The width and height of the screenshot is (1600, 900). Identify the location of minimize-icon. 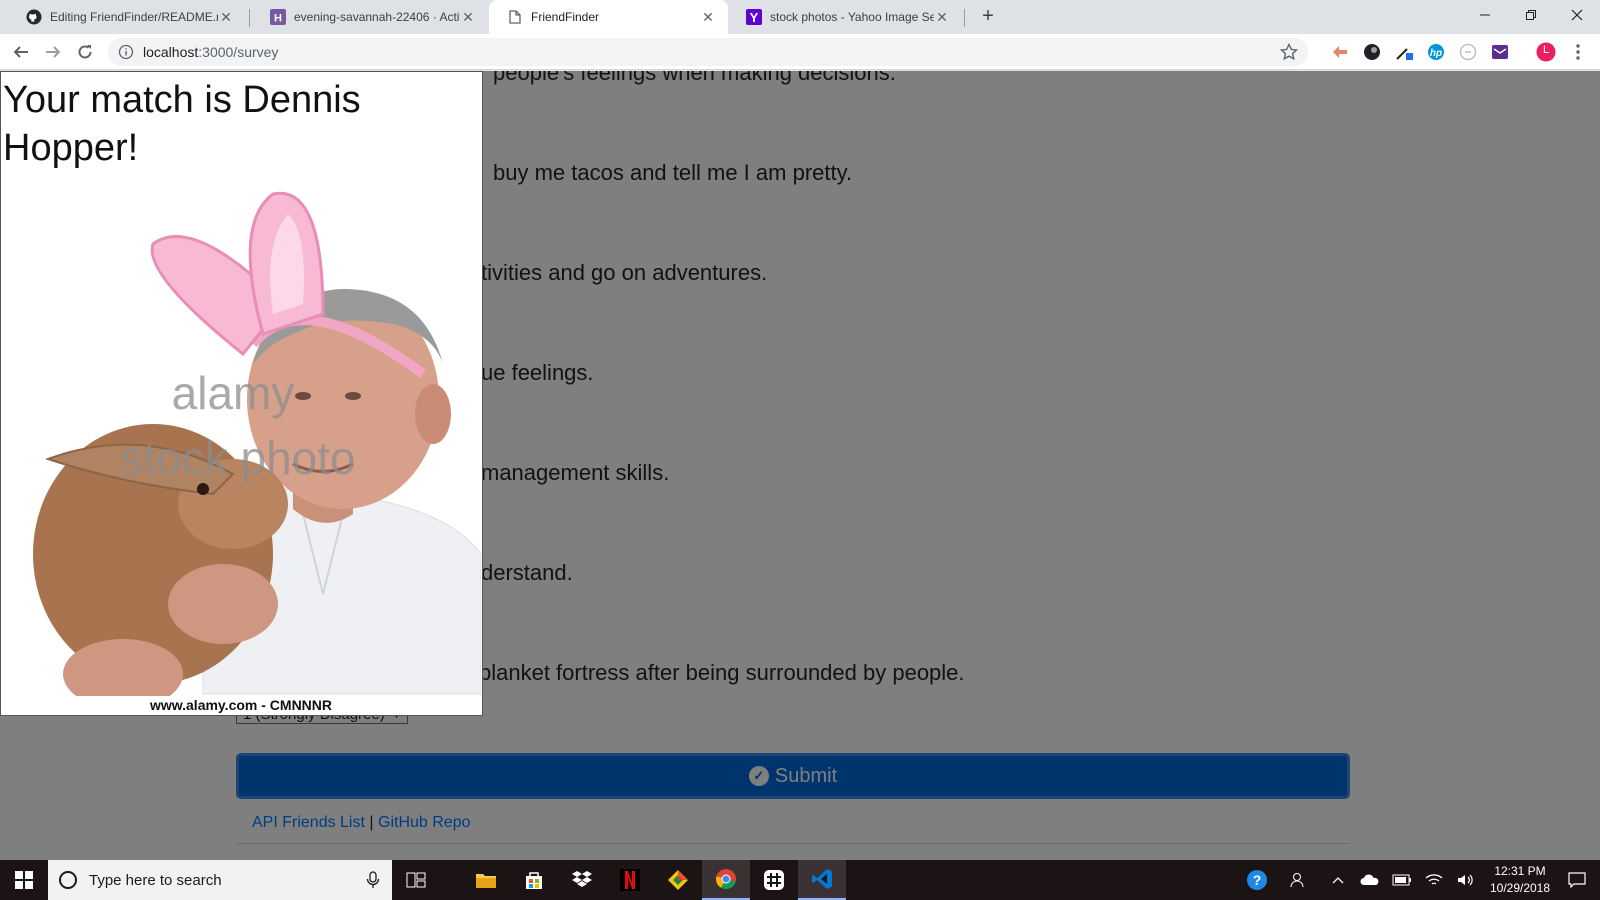
(1485, 15).